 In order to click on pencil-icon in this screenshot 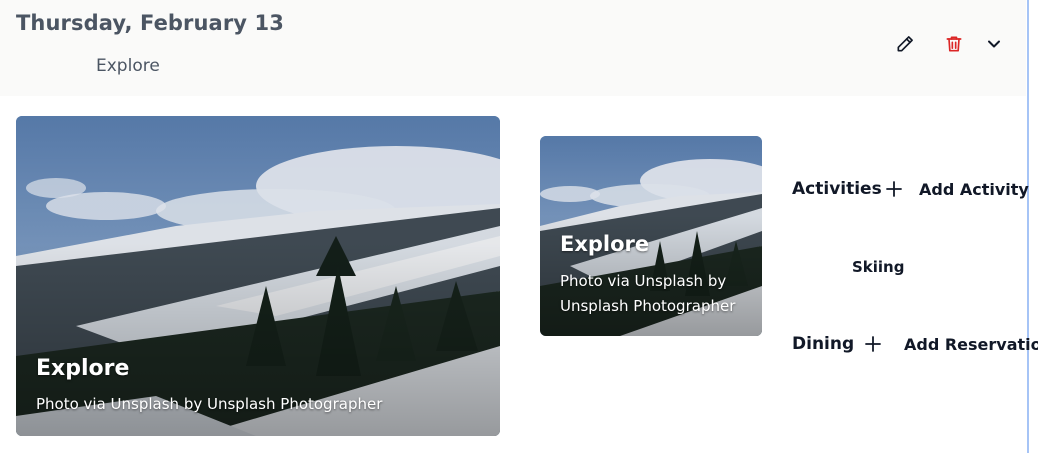, I will do `click(905, 44)`.